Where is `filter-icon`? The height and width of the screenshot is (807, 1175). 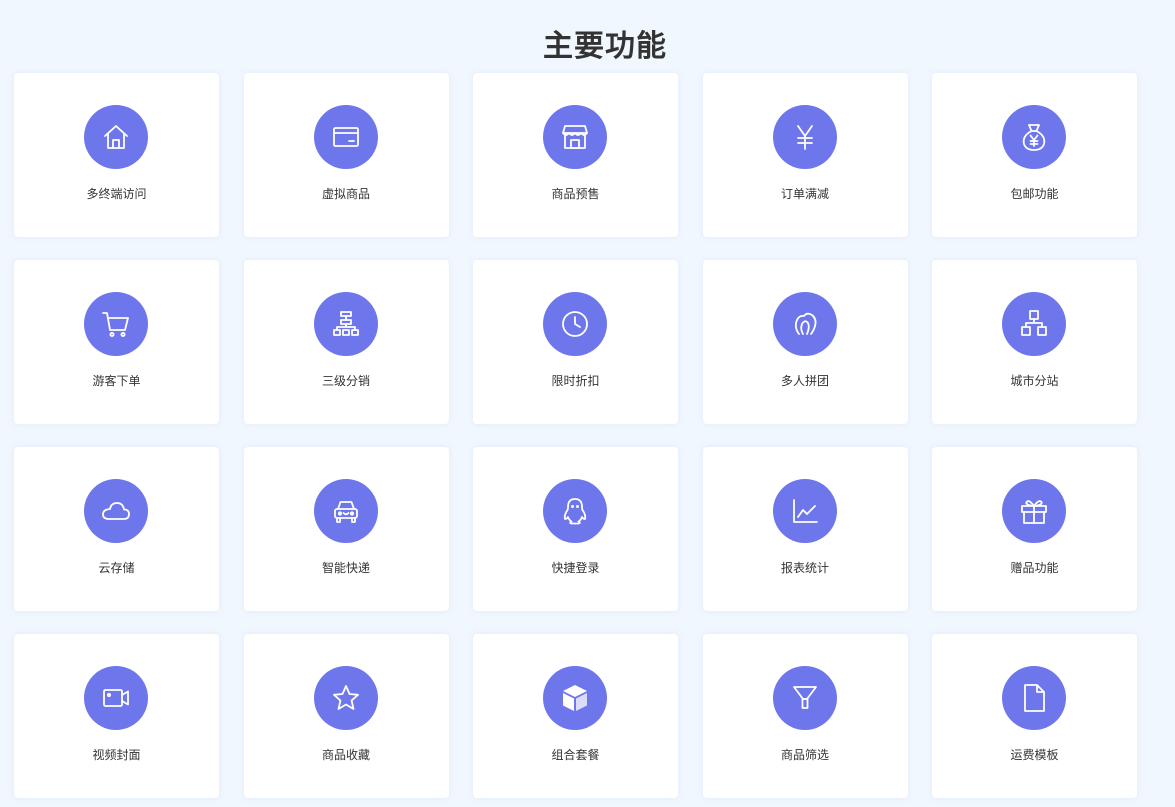
filter-icon is located at coordinates (804, 698).